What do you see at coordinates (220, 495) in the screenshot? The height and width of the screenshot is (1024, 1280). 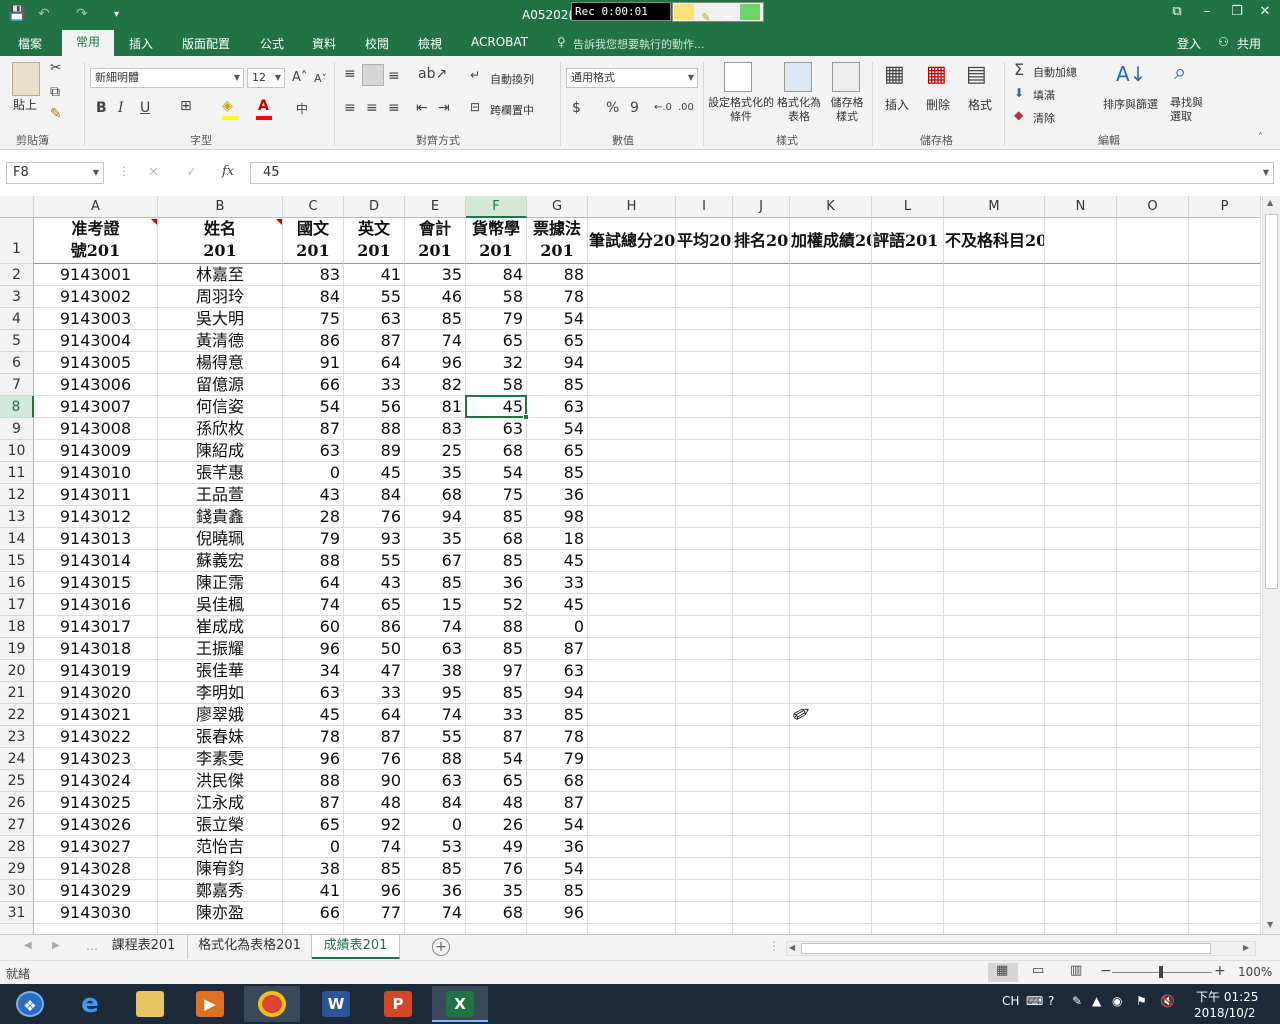 I see `table-cell: 王品萱` at bounding box center [220, 495].